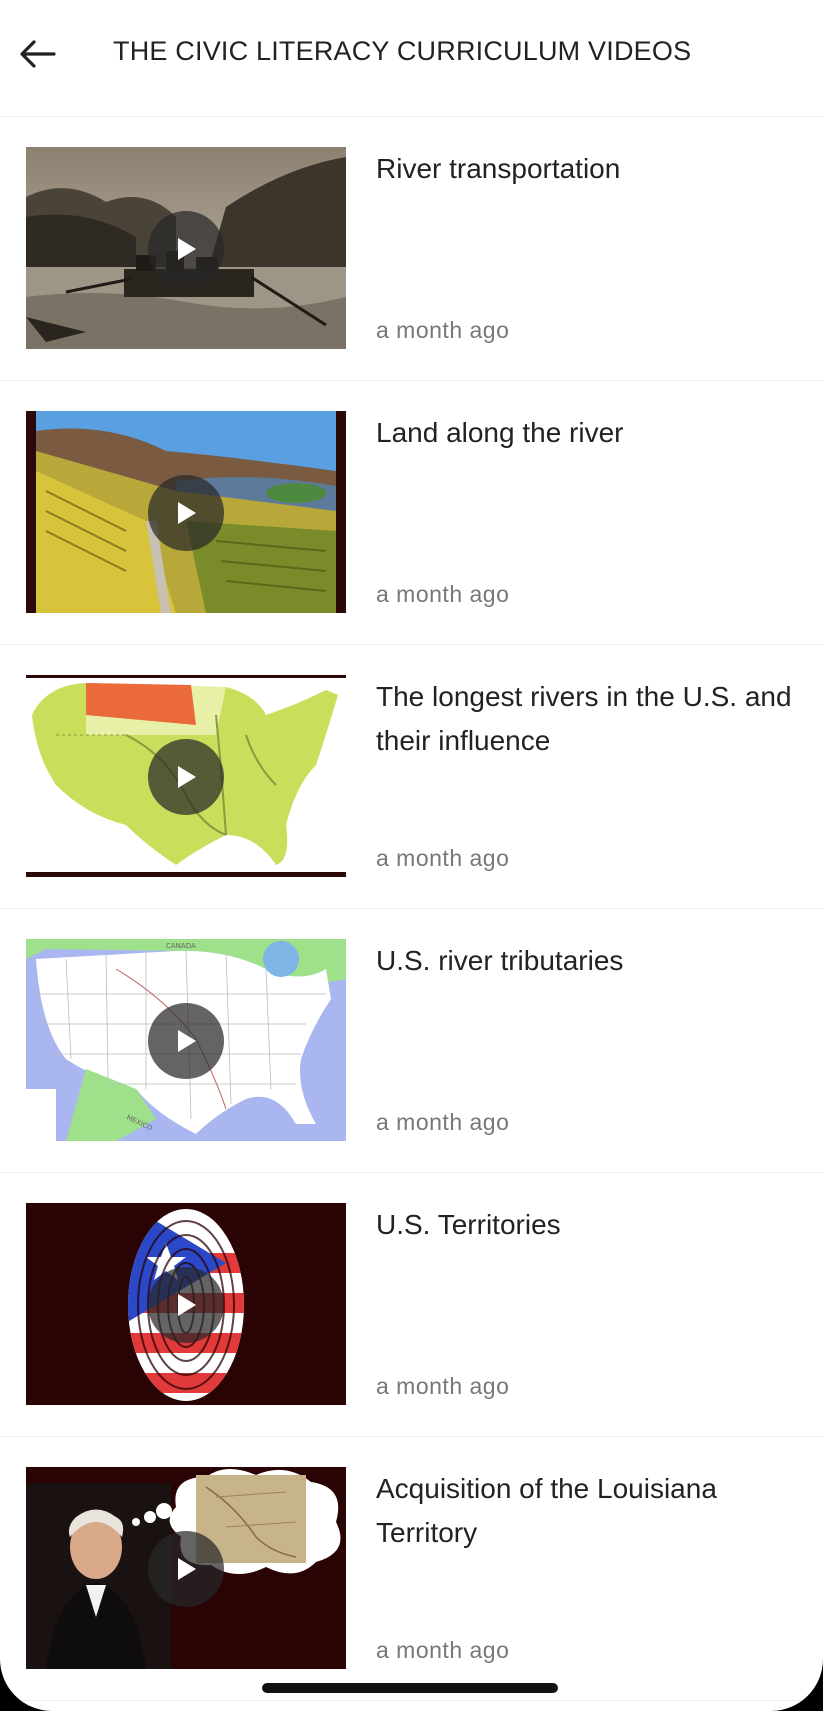 The height and width of the screenshot is (1711, 823). I want to click on video-title: U.S. river tributaries, so click(586, 961).